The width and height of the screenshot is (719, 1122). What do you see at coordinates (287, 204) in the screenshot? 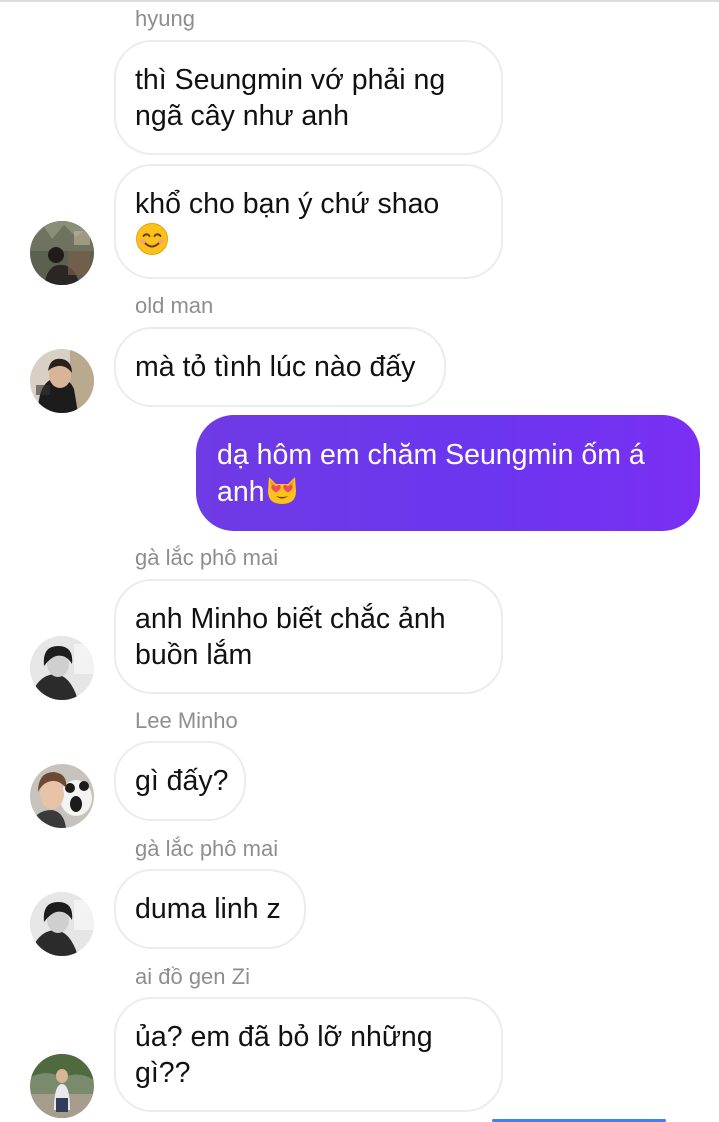
I see `message-text: khổ cho bạn ý chứ shao` at bounding box center [287, 204].